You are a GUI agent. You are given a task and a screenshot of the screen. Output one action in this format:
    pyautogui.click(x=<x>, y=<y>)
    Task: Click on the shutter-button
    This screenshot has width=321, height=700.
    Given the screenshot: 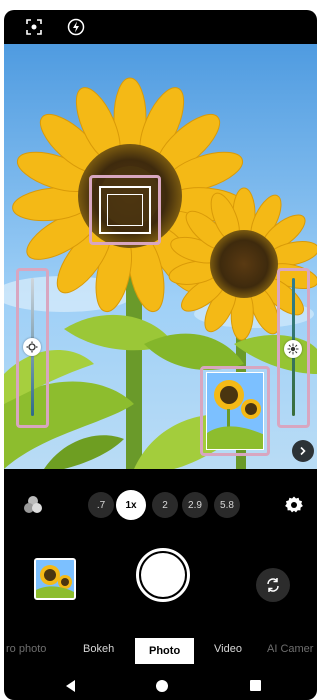 What is the action you would take?
    pyautogui.click(x=163, y=575)
    